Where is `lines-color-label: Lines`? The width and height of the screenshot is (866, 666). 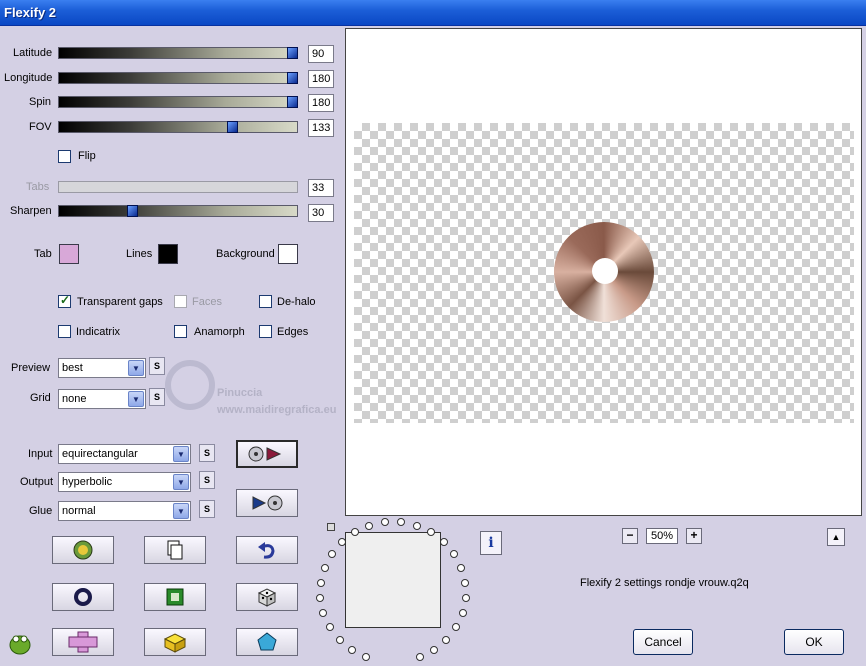
lines-color-label: Lines is located at coordinates (139, 254).